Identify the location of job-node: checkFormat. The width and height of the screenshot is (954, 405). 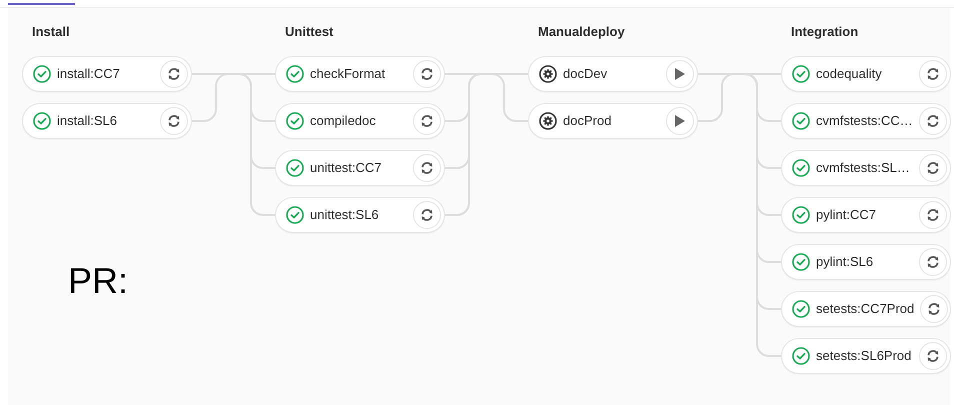
(360, 74).